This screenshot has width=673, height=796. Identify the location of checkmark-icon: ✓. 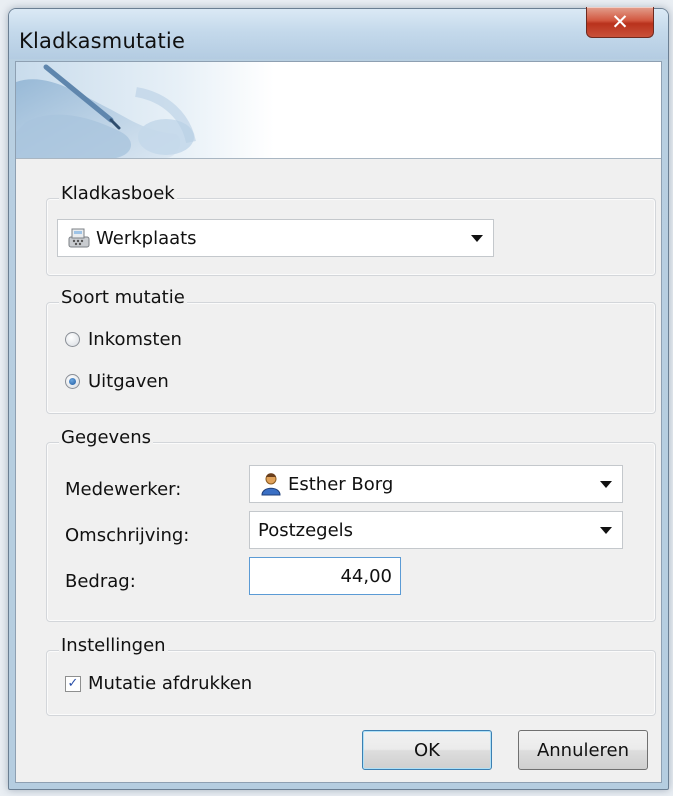
(73, 683).